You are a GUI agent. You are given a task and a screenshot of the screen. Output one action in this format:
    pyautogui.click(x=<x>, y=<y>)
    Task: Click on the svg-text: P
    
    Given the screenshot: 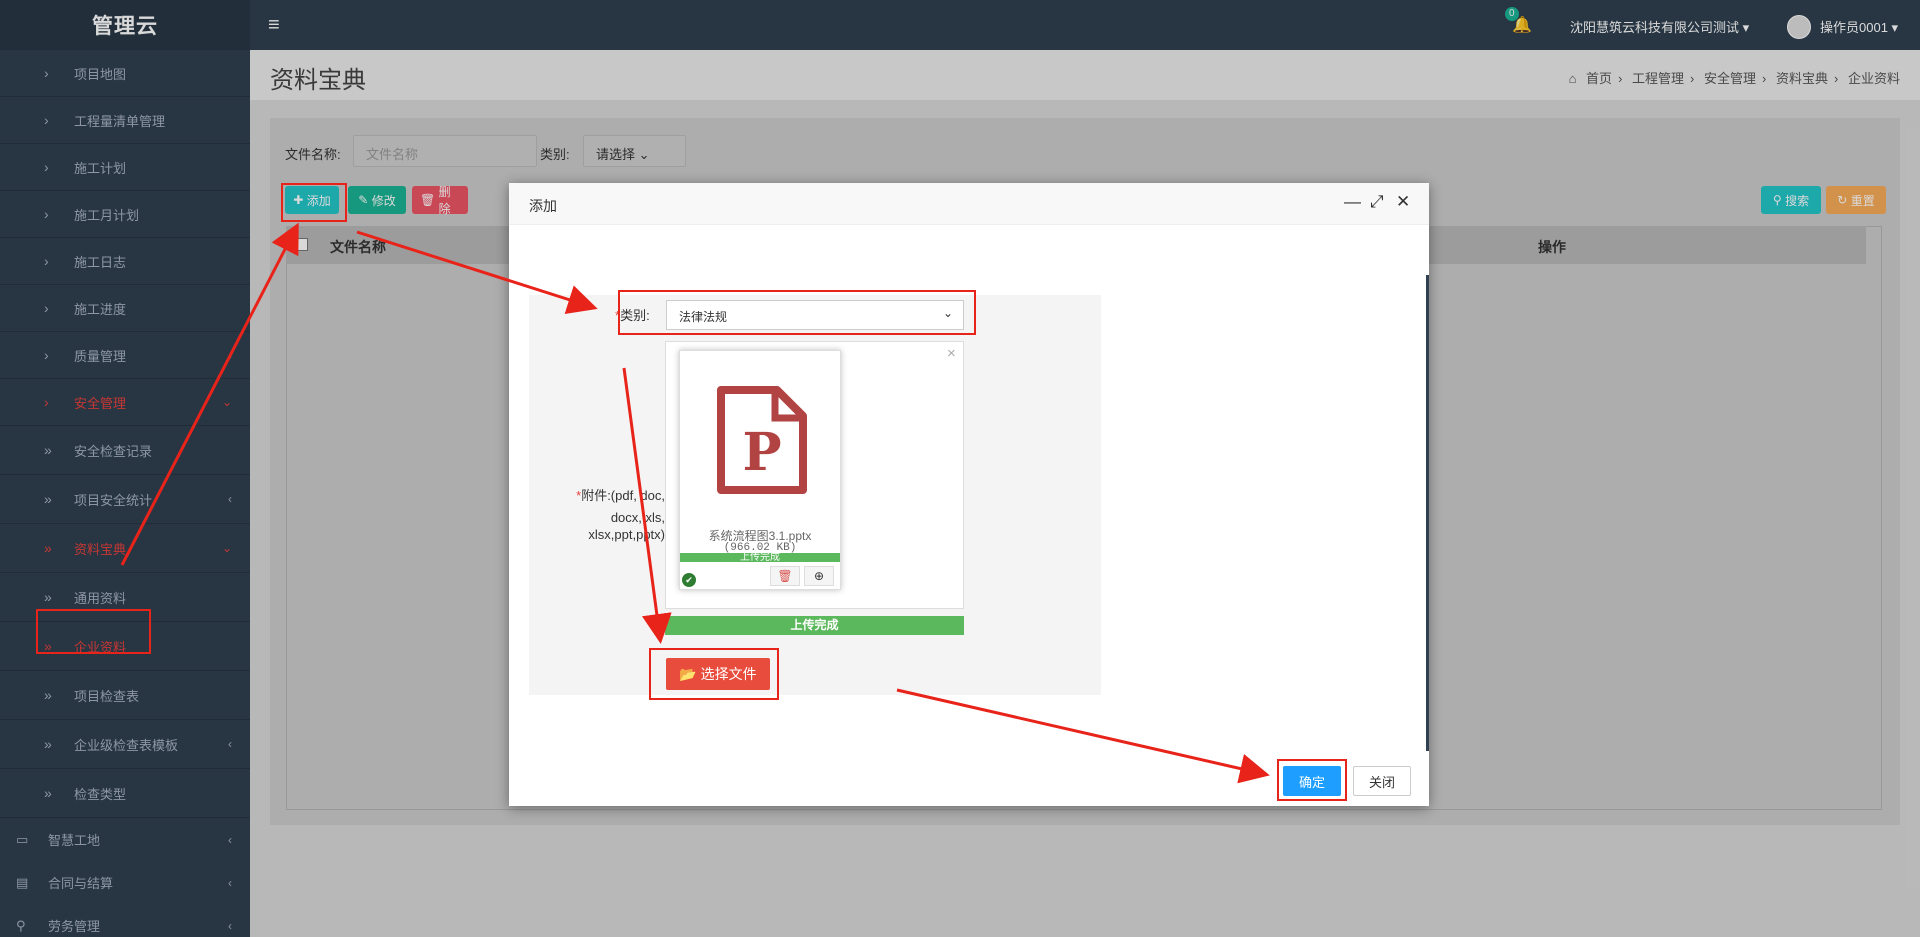 What is the action you would take?
    pyautogui.click(x=761, y=452)
    